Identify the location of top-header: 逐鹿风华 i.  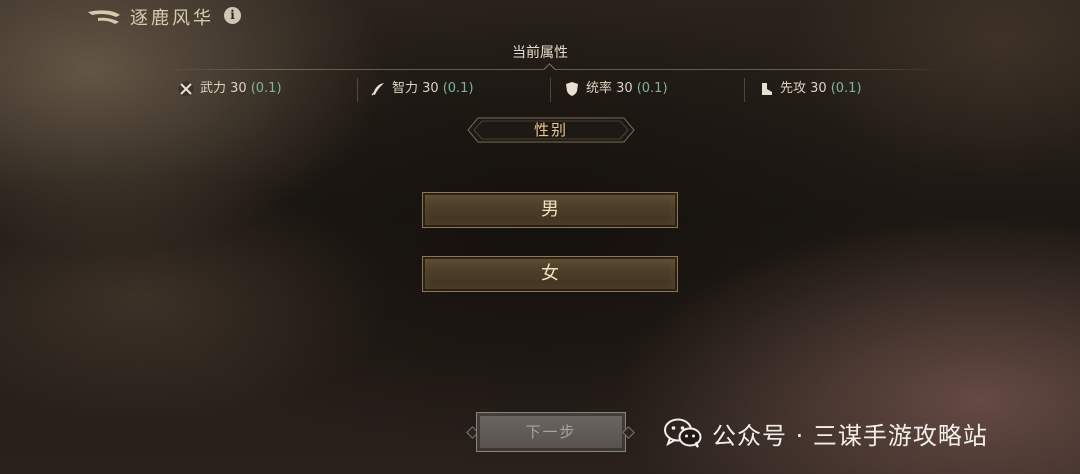
(150, 16).